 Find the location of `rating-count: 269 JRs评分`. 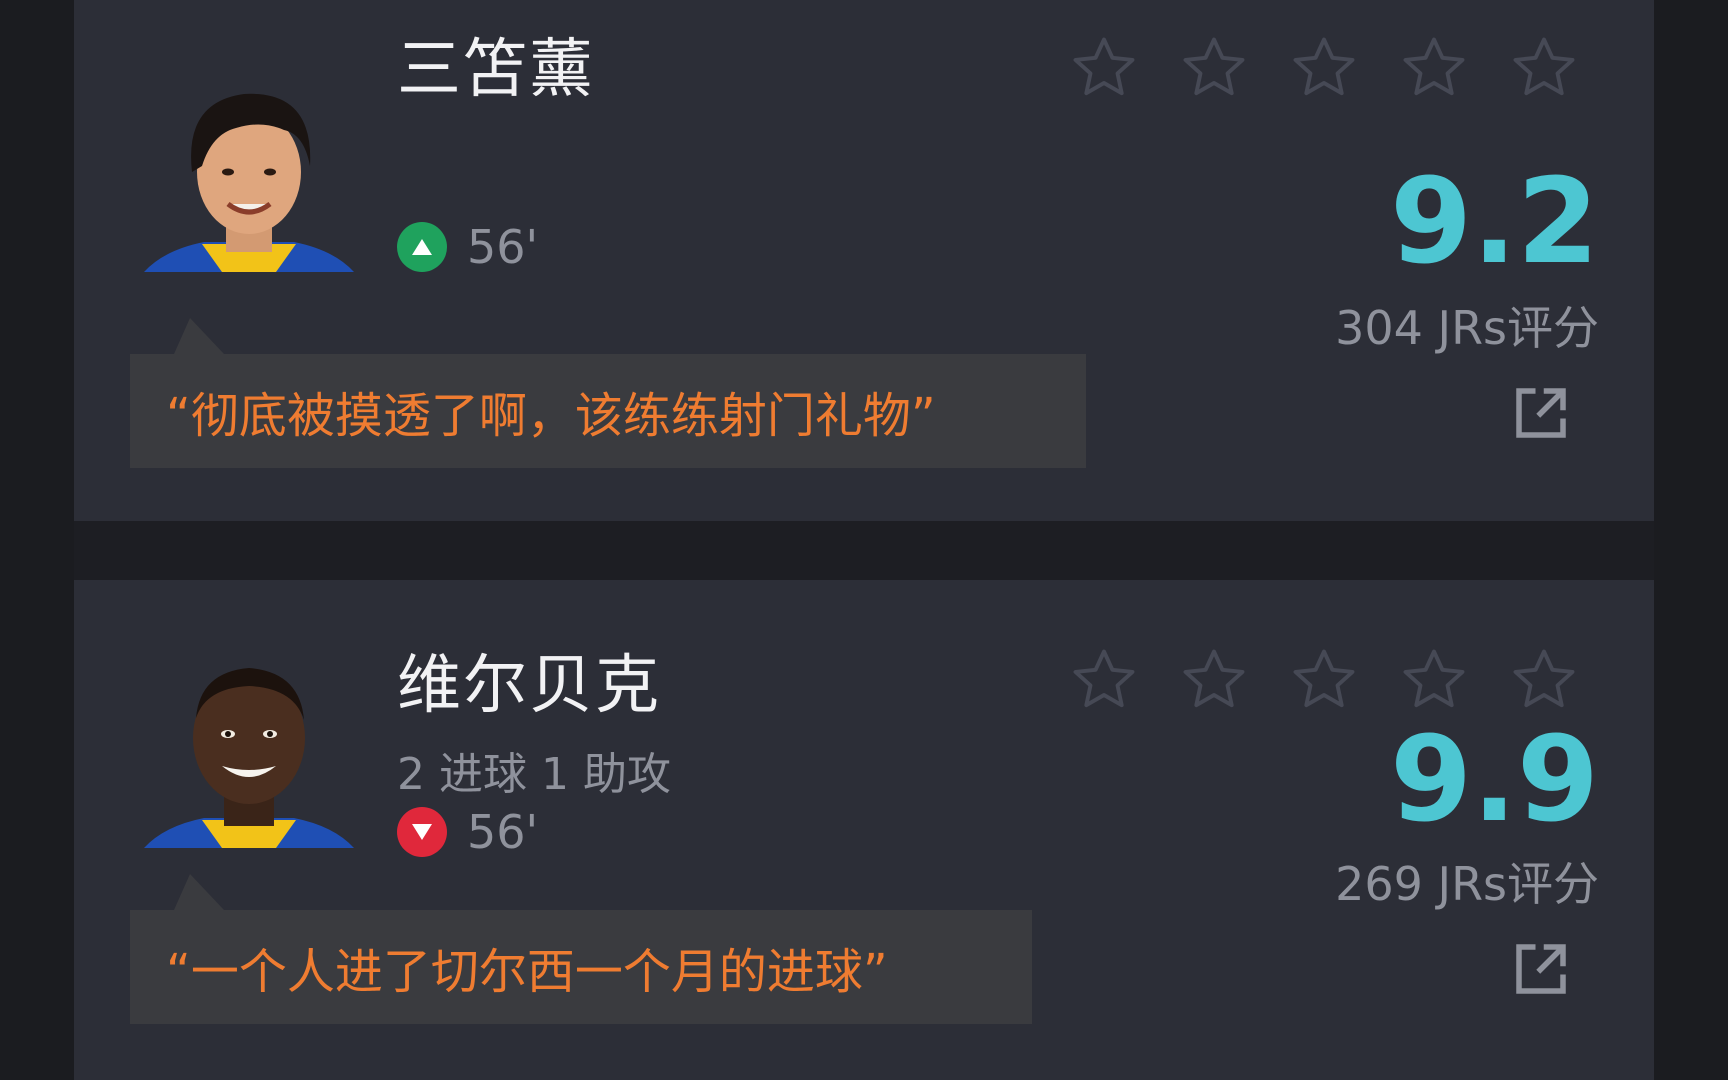

rating-count: 269 JRs评分 is located at coordinates (1467, 884).